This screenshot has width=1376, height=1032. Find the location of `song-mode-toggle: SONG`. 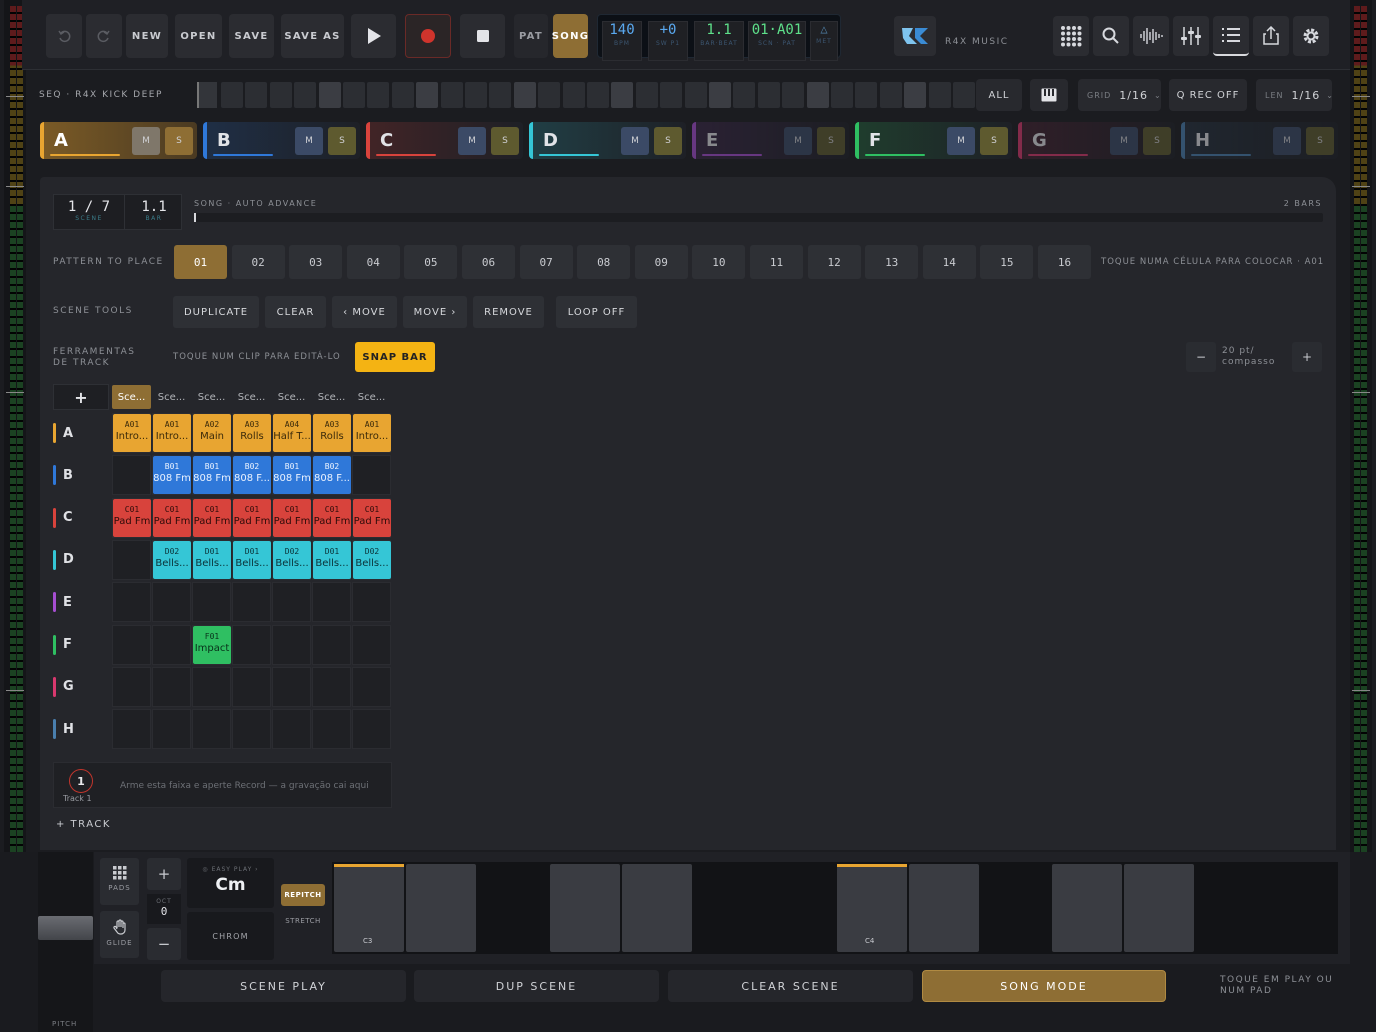

song-mode-toggle: SONG is located at coordinates (570, 36).